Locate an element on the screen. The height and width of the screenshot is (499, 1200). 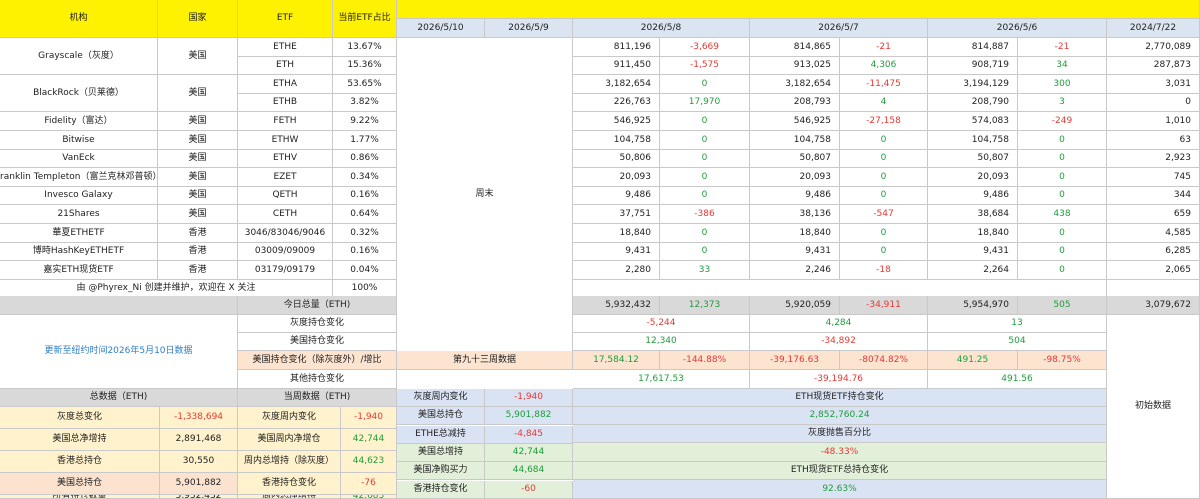
etf-share: 3.82% is located at coordinates (365, 103).